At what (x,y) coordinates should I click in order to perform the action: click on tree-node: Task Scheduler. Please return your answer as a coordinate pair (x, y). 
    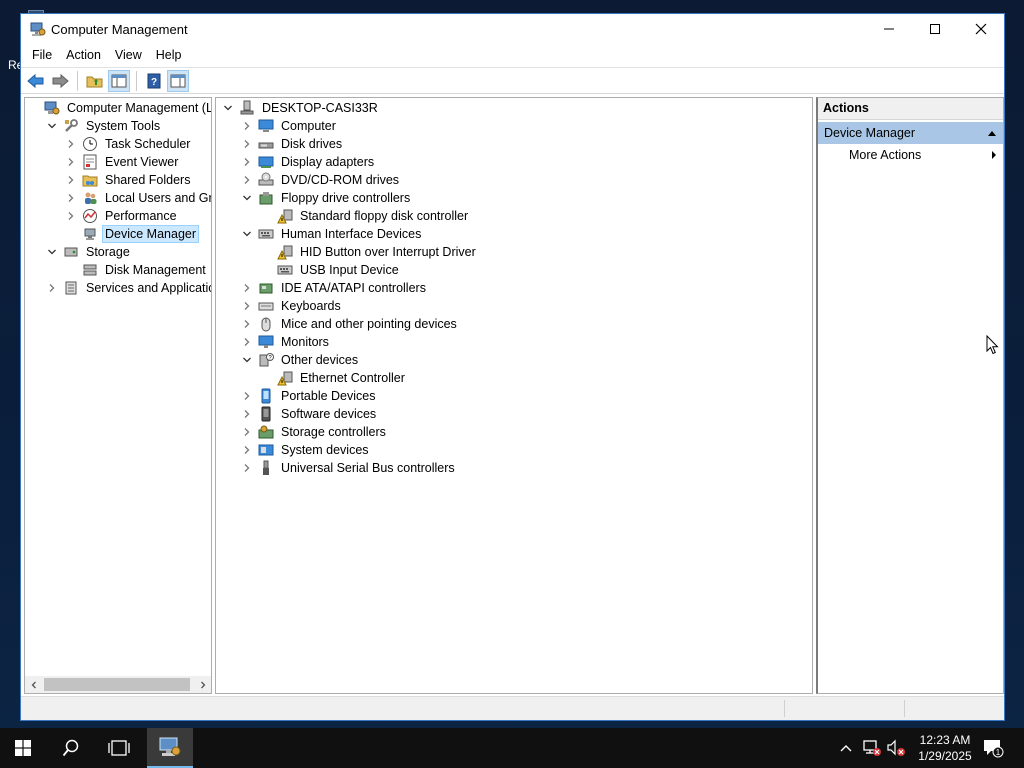
    Looking at the image, I should click on (128, 144).